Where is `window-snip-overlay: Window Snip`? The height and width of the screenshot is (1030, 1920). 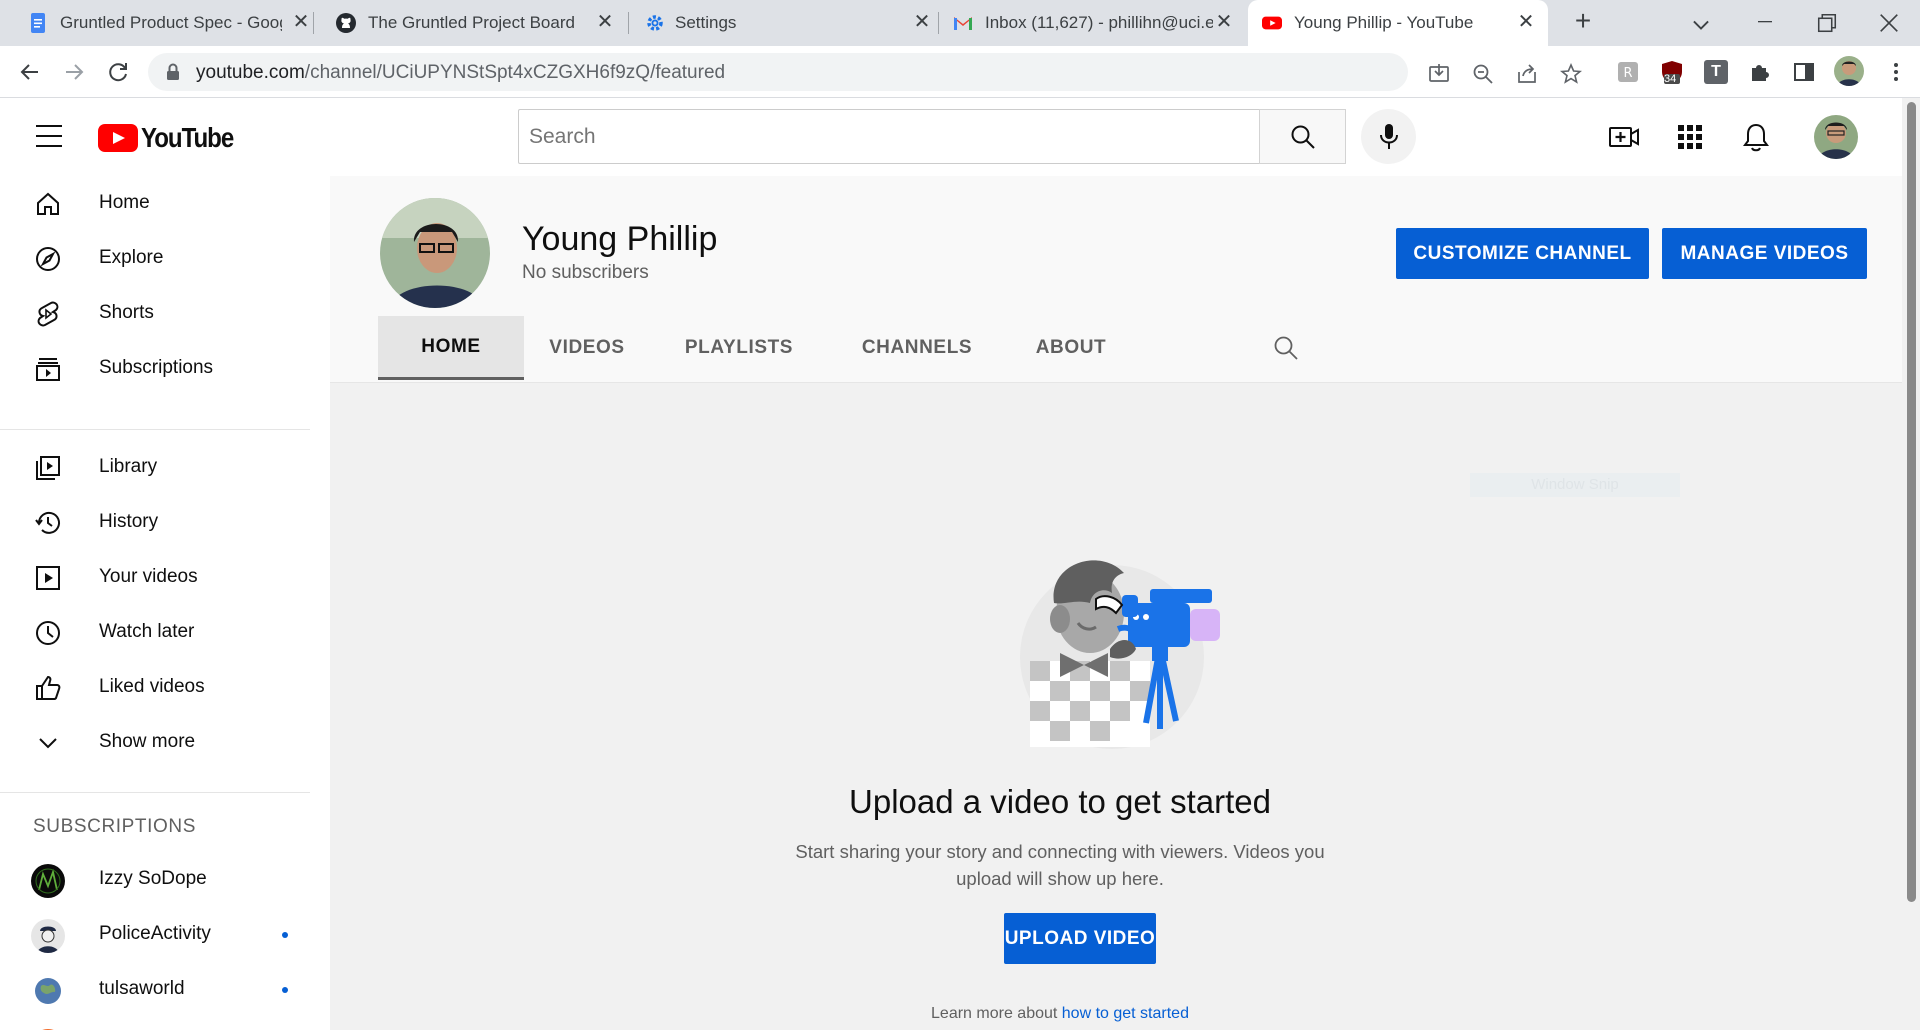
window-snip-overlay: Window Snip is located at coordinates (1575, 485).